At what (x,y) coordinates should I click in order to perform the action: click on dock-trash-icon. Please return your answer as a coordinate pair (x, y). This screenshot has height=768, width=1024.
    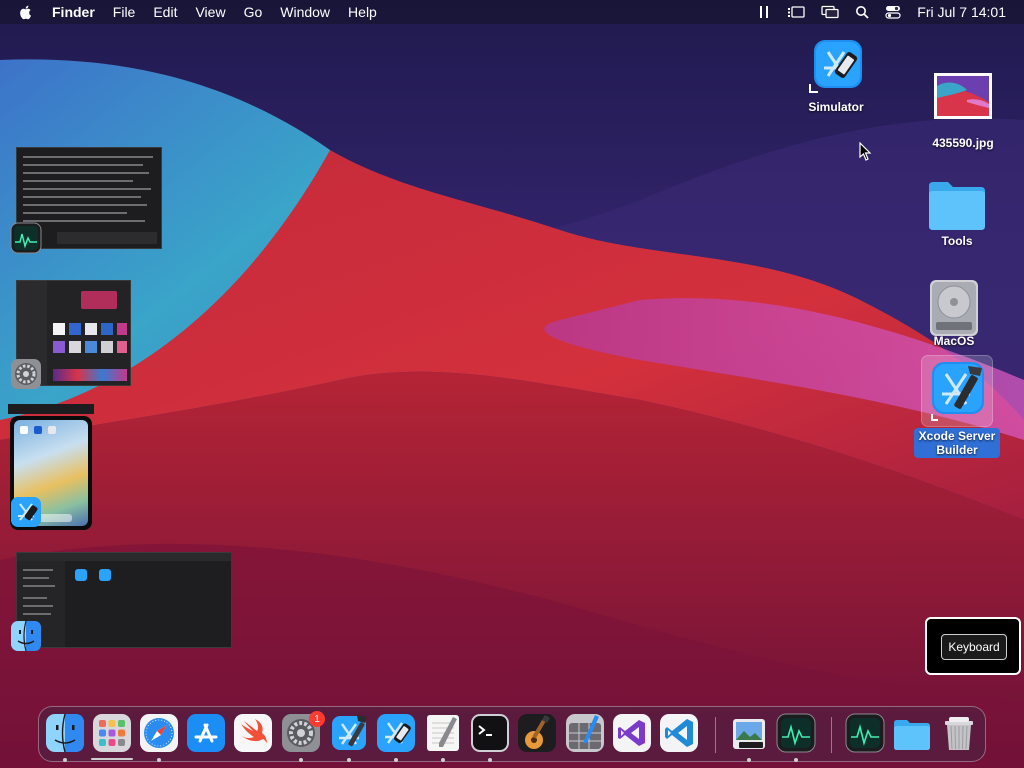
    Looking at the image, I should click on (959, 733).